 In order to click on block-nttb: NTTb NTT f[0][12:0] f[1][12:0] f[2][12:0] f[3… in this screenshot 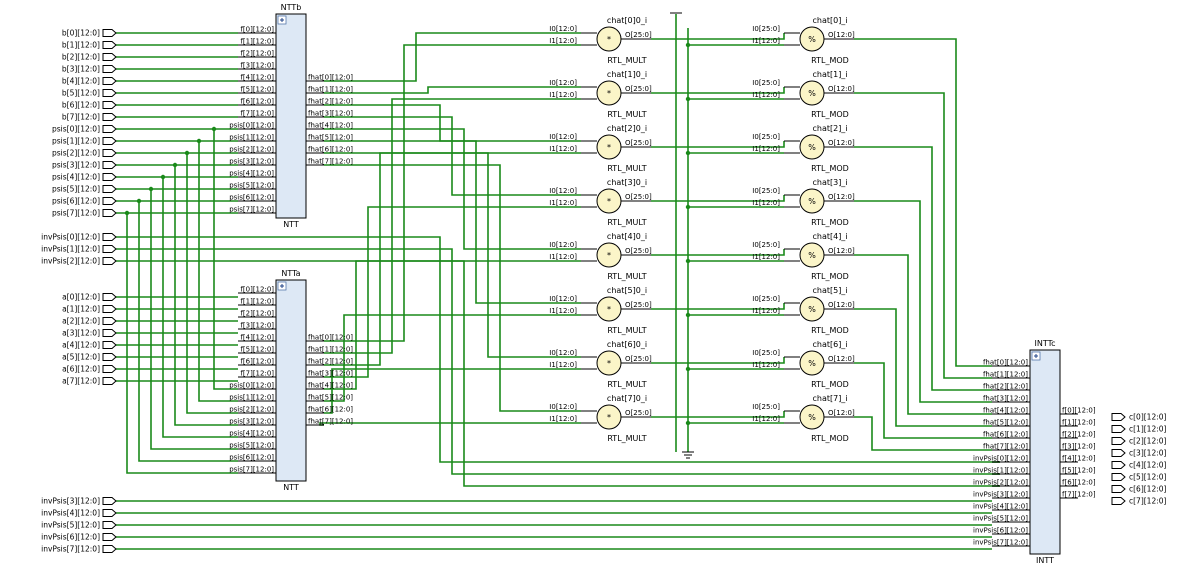, I will do `click(291, 116)`.